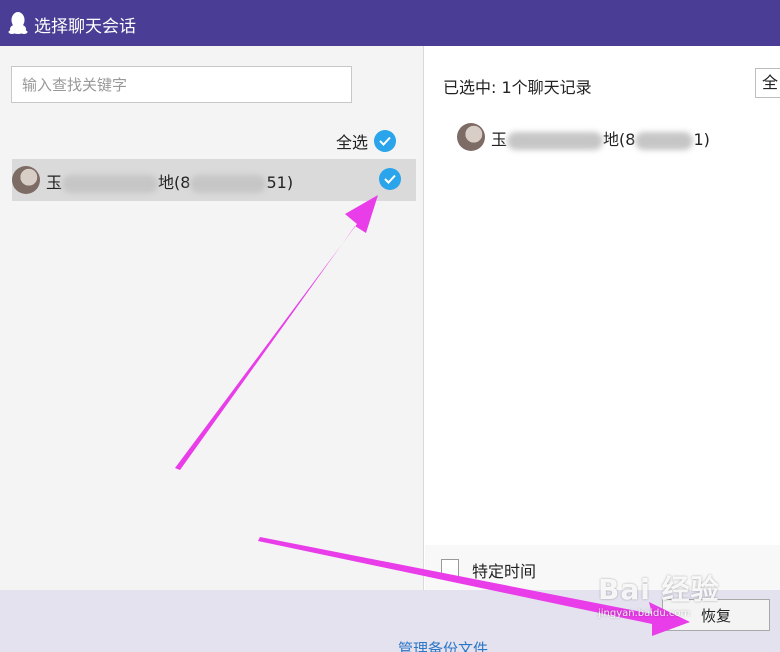 The height and width of the screenshot is (652, 780). I want to click on select-all-button: 全, so click(767, 83).